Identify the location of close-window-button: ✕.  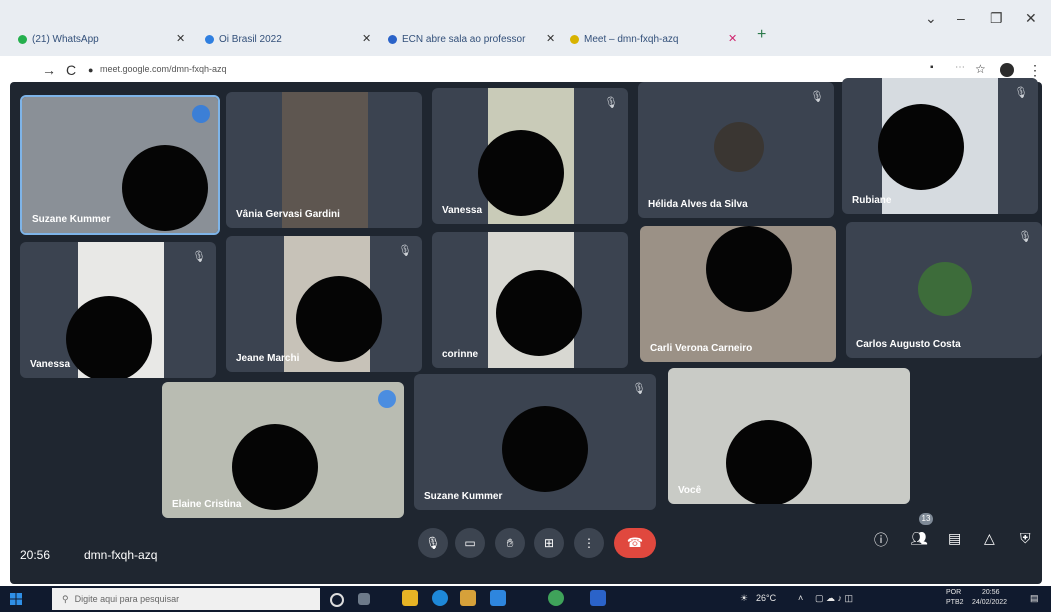
(1031, 18).